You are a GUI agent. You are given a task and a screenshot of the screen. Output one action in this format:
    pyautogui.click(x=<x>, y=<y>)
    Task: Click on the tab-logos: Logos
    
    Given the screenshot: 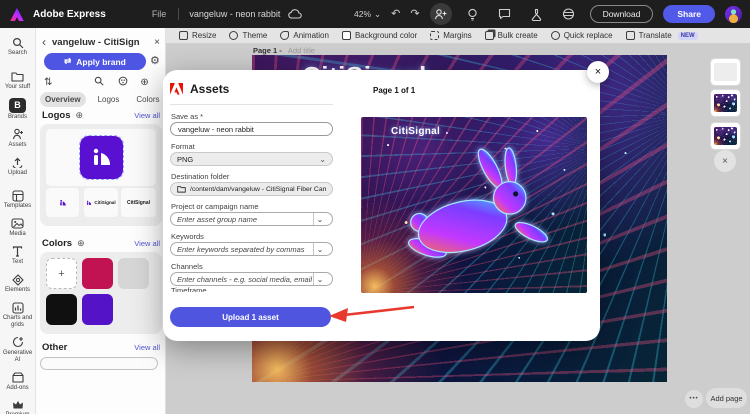 What is the action you would take?
    pyautogui.click(x=109, y=99)
    